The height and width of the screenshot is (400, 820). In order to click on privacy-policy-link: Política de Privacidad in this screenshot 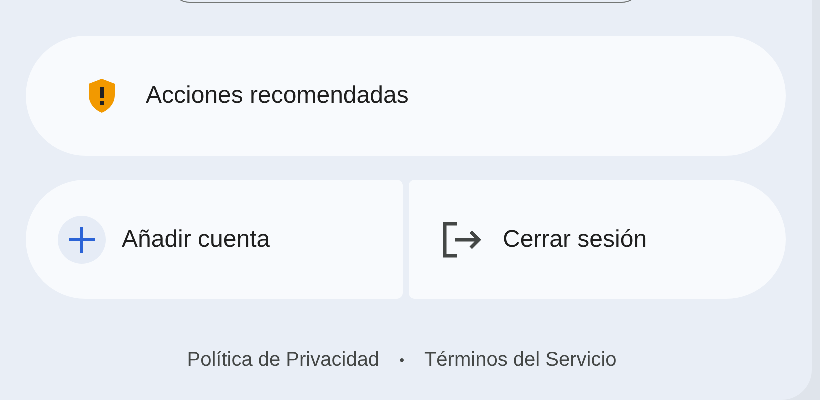, I will do `click(283, 360)`.